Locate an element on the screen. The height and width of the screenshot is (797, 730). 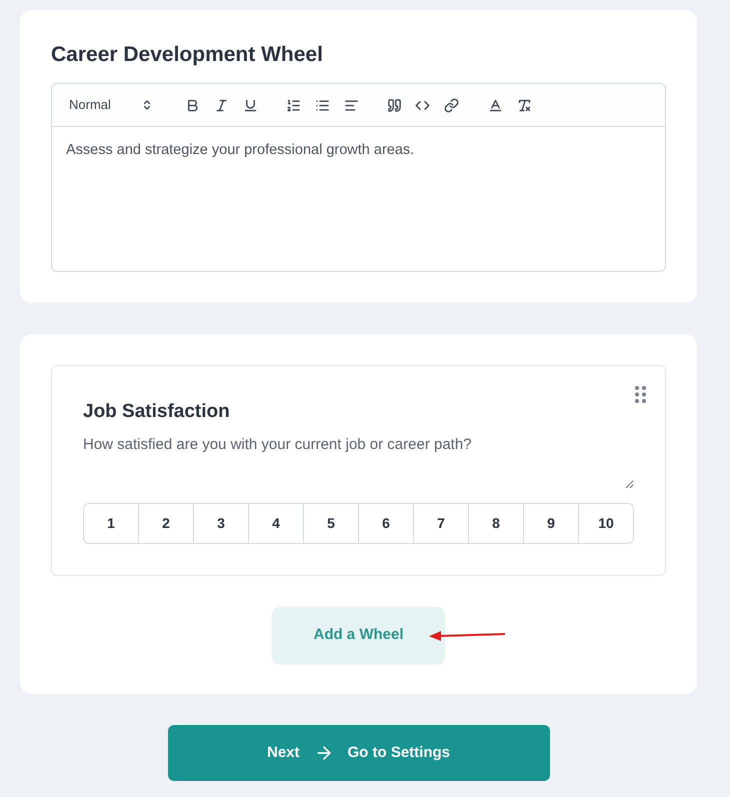
text-color-icon is located at coordinates (495, 105).